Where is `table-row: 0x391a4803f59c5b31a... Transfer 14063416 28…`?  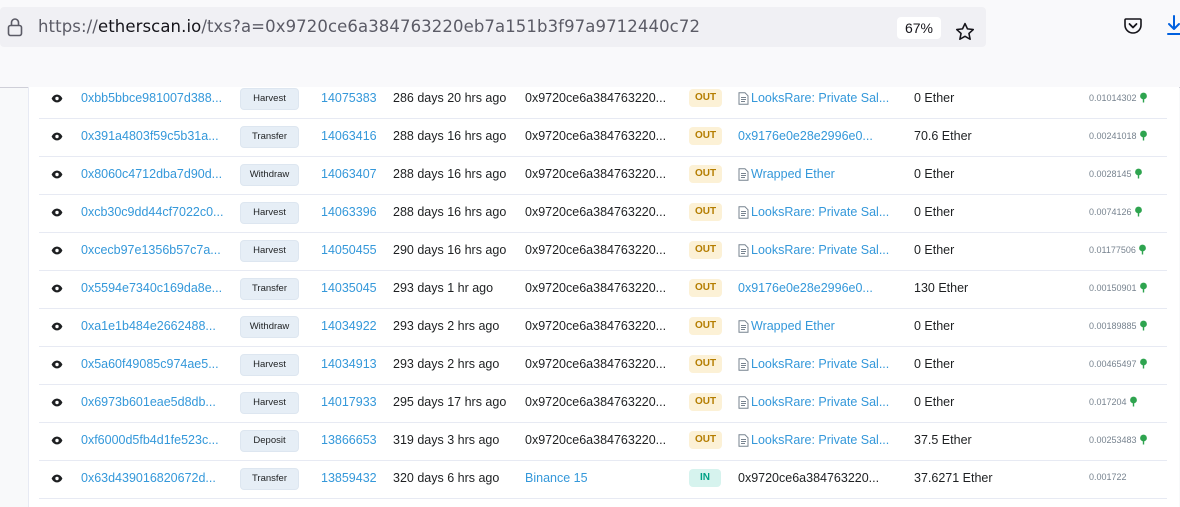 table-row: 0x391a4803f59c5b31a... Transfer 14063416 28… is located at coordinates (603, 137).